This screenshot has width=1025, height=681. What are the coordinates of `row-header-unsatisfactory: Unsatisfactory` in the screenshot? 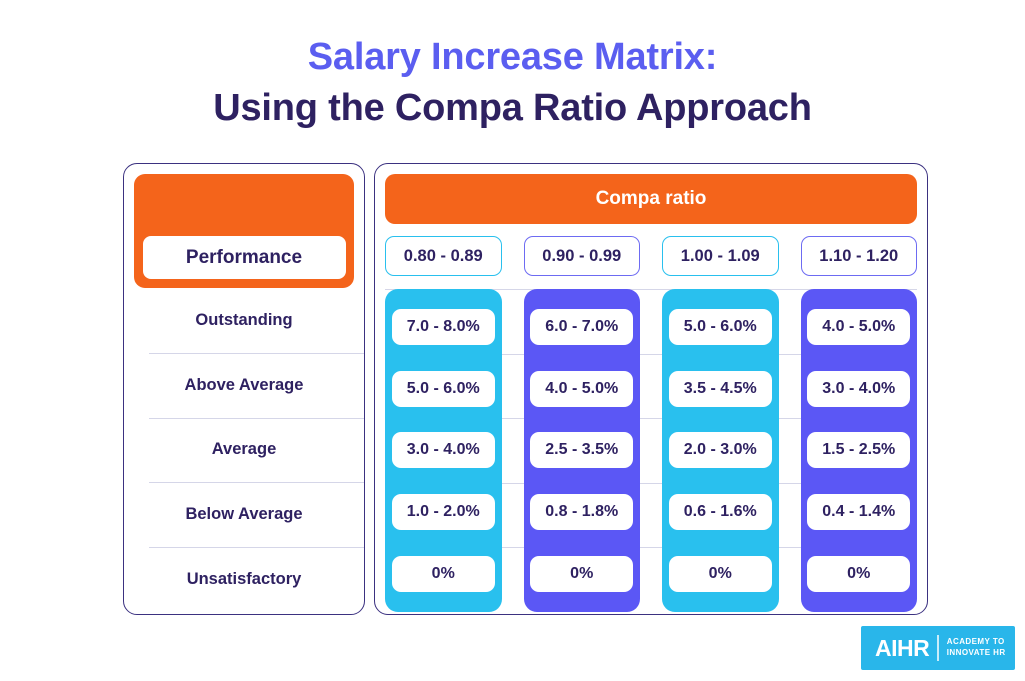 It's located at (244, 579).